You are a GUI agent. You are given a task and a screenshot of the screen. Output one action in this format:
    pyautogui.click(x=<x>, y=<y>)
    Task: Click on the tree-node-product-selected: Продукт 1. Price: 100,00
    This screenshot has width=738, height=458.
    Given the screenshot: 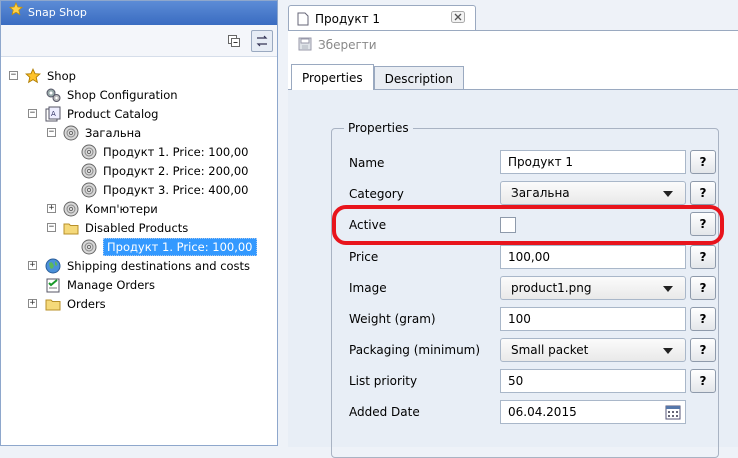 What is the action you would take?
    pyautogui.click(x=169, y=247)
    